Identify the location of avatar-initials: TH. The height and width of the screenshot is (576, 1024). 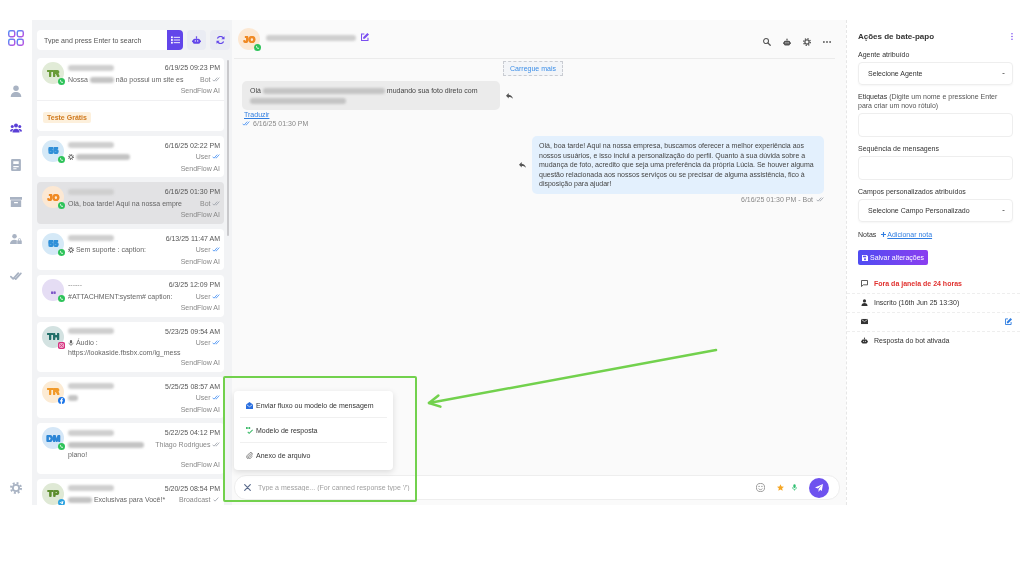
(53, 336).